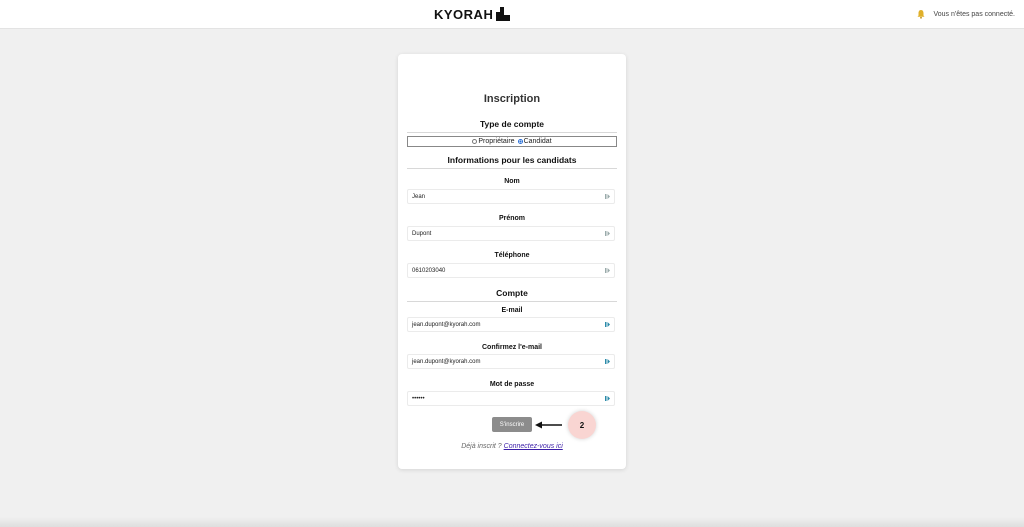  What do you see at coordinates (512, 99) in the screenshot?
I see `page-title: Inscription` at bounding box center [512, 99].